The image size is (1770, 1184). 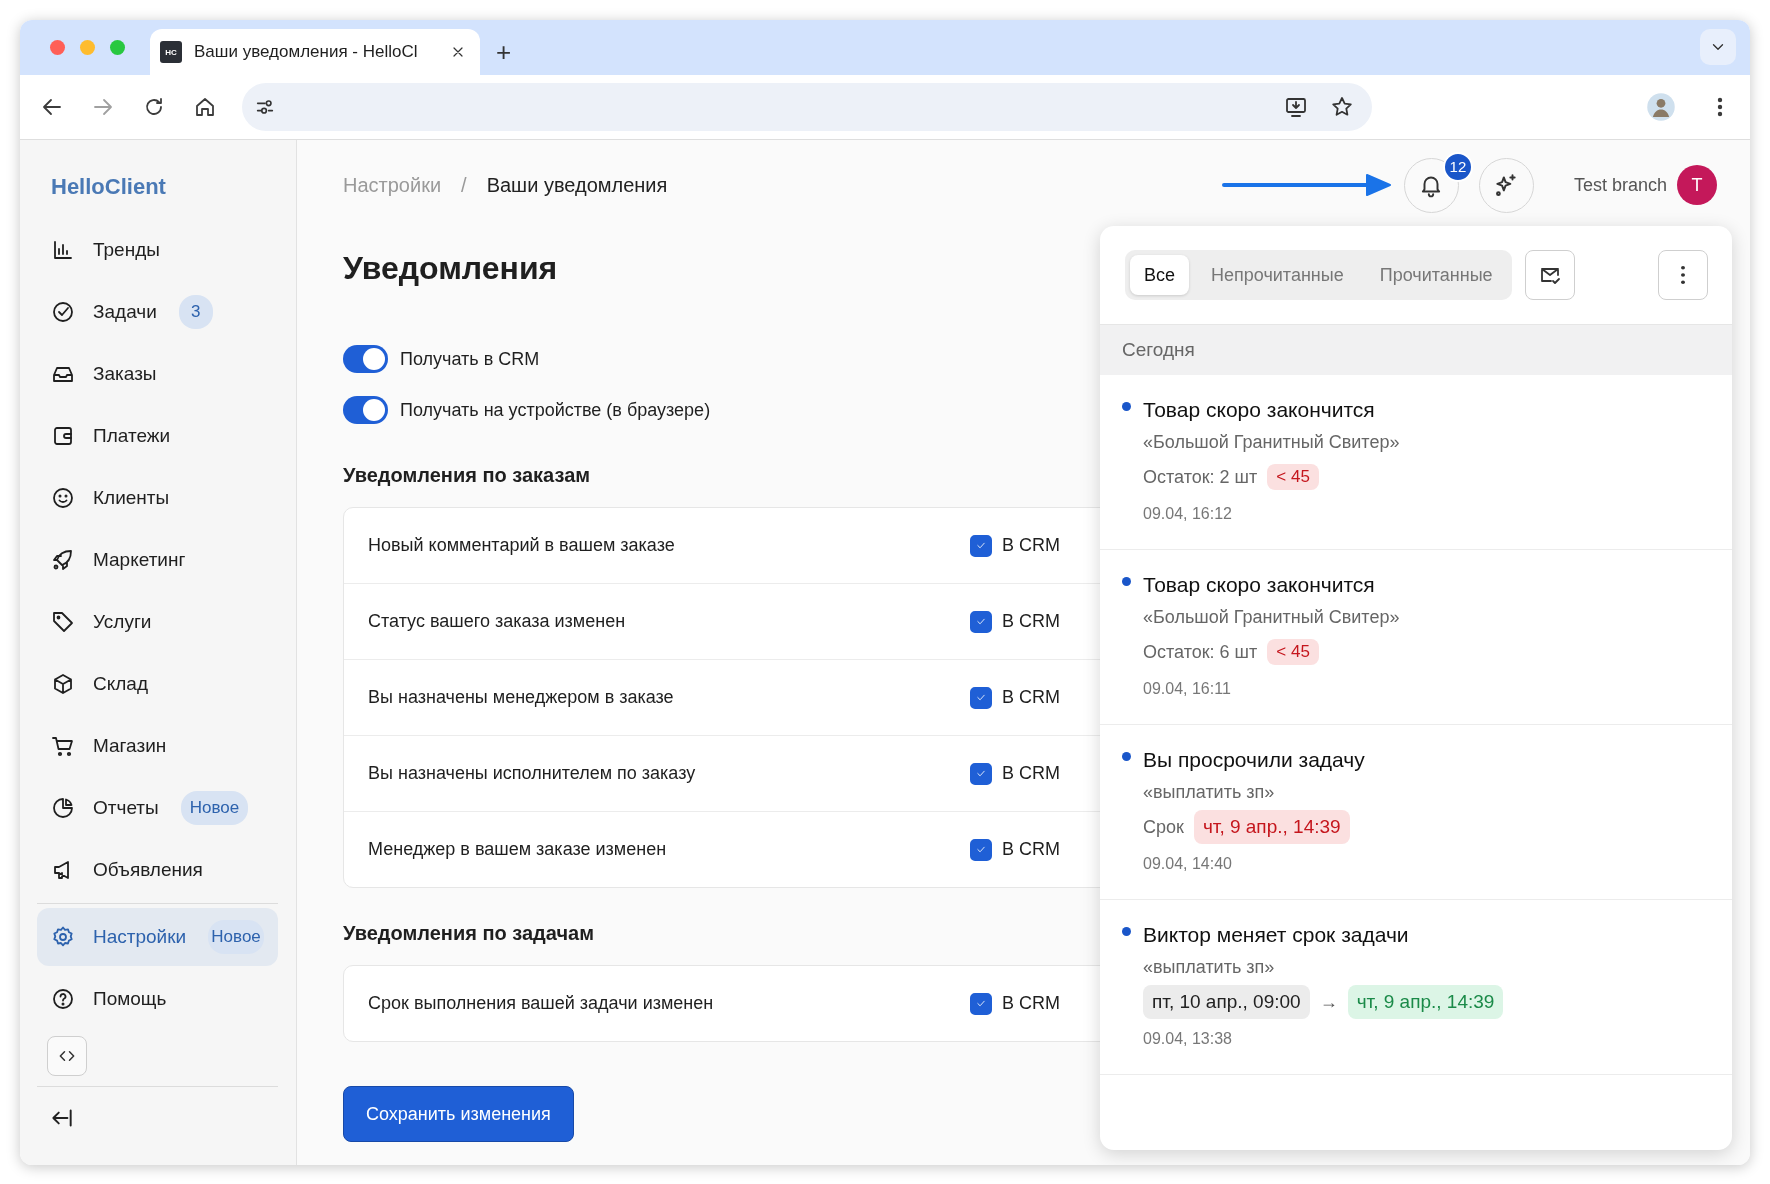 I want to click on sidebar-badge: 3, so click(x=195, y=312).